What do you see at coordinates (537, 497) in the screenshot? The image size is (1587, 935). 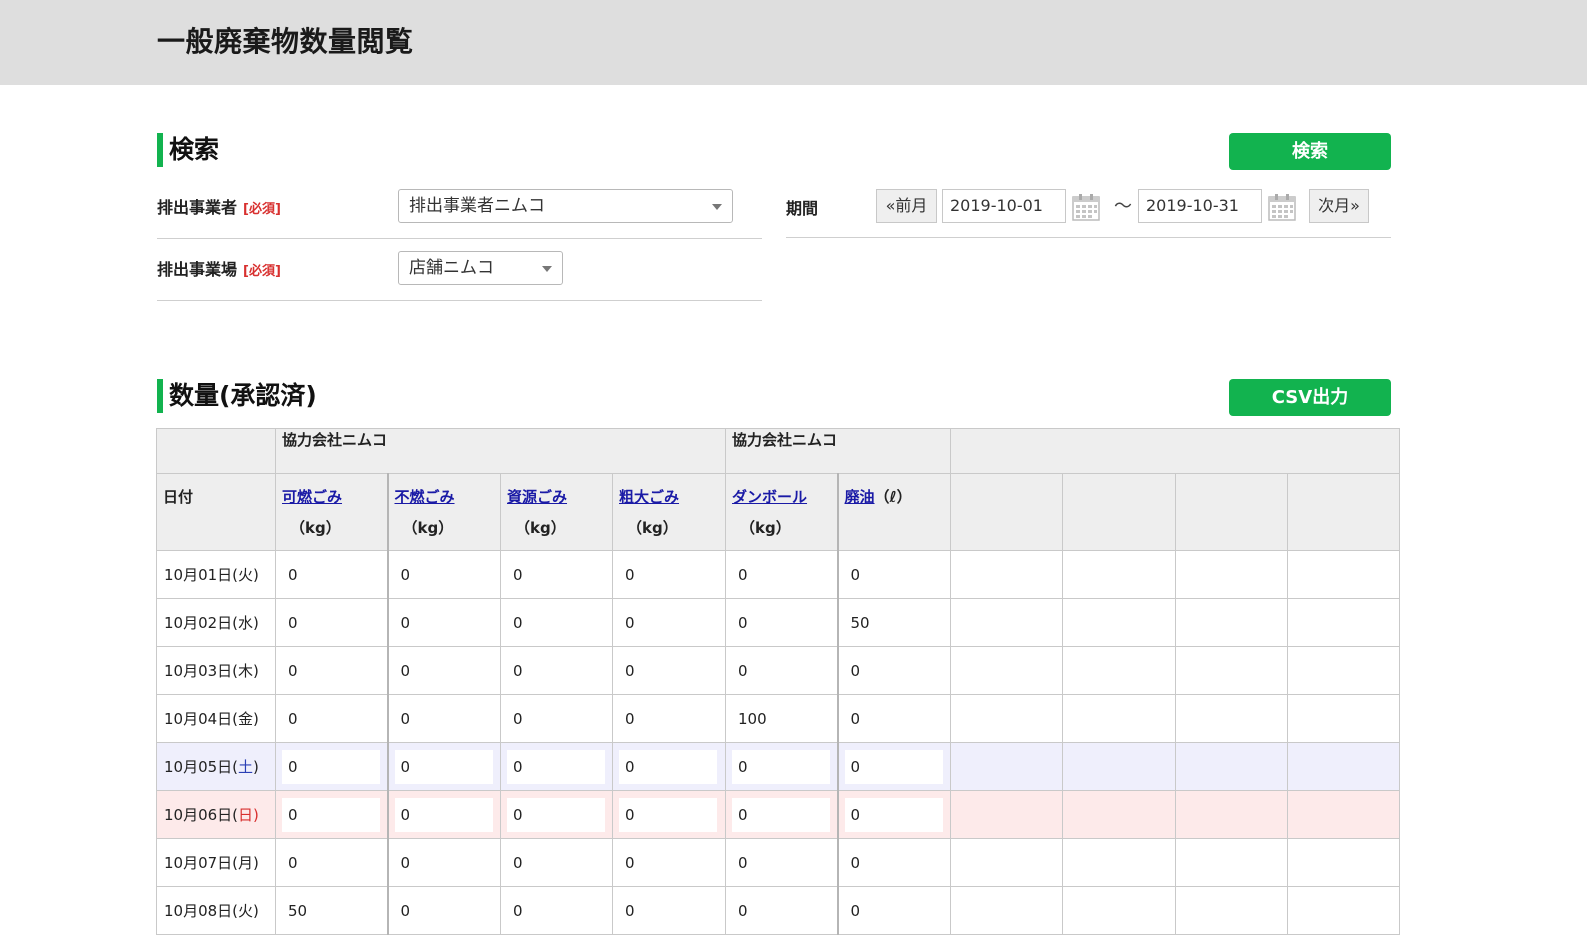 I see `column-link: 資源ごみ` at bounding box center [537, 497].